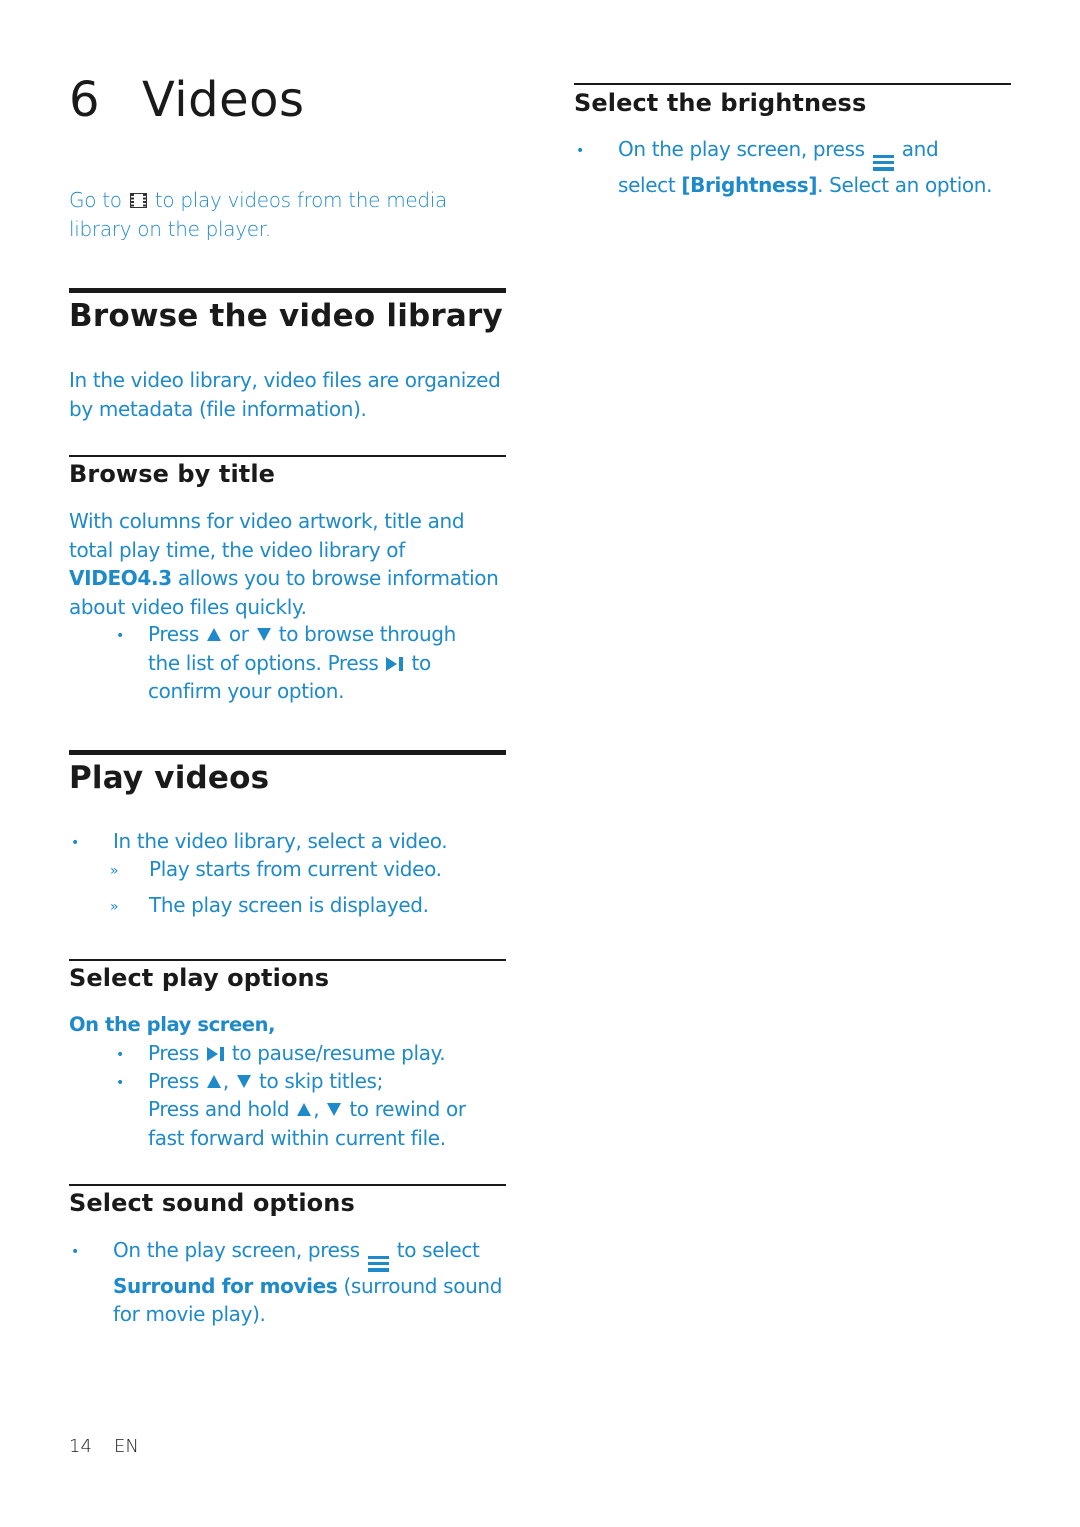 The height and width of the screenshot is (1527, 1080). What do you see at coordinates (95, 200) in the screenshot?
I see `intro-text-before: Go to` at bounding box center [95, 200].